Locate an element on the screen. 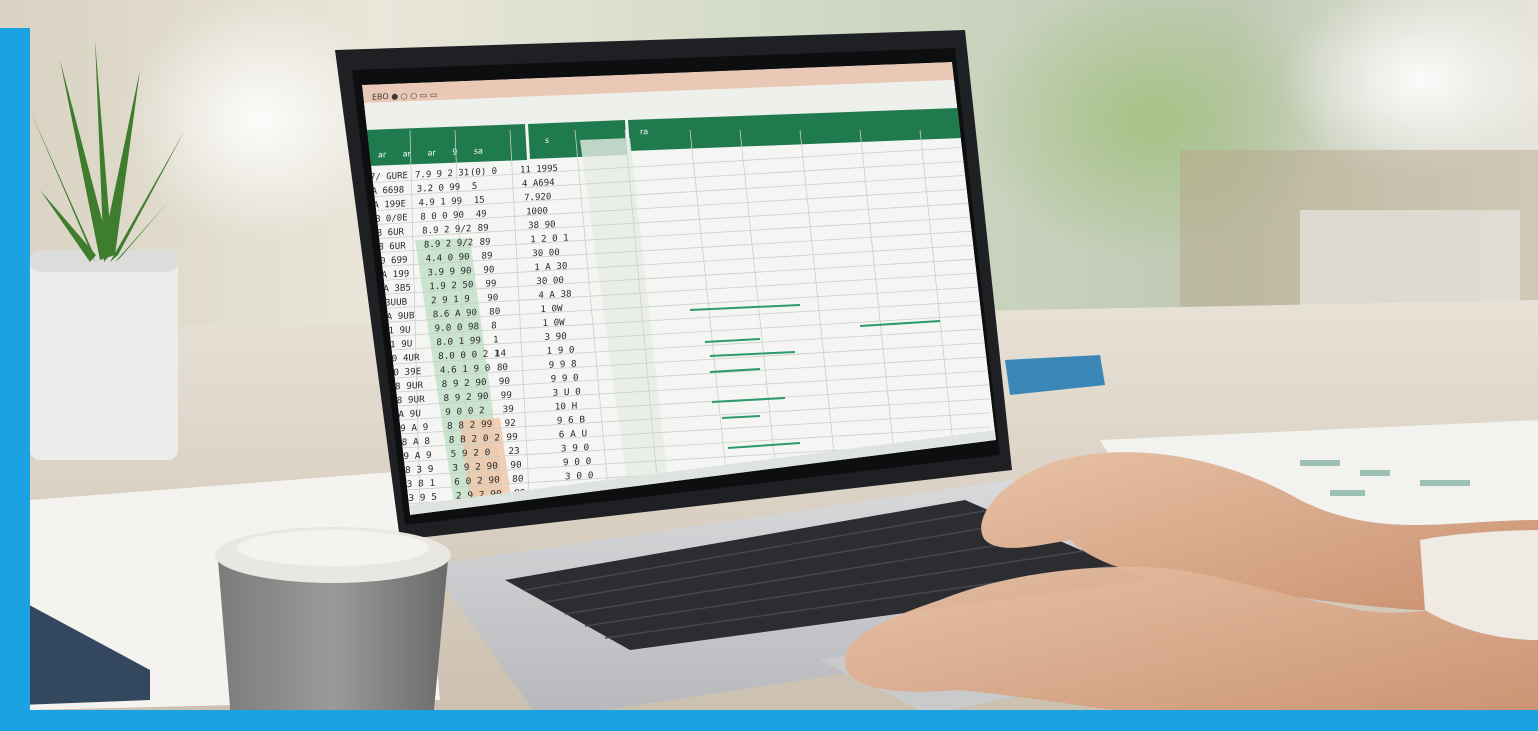 Image resolution: width=1538 pixels, height=731 pixels. table-cell: 3UUB is located at coordinates (396, 303).